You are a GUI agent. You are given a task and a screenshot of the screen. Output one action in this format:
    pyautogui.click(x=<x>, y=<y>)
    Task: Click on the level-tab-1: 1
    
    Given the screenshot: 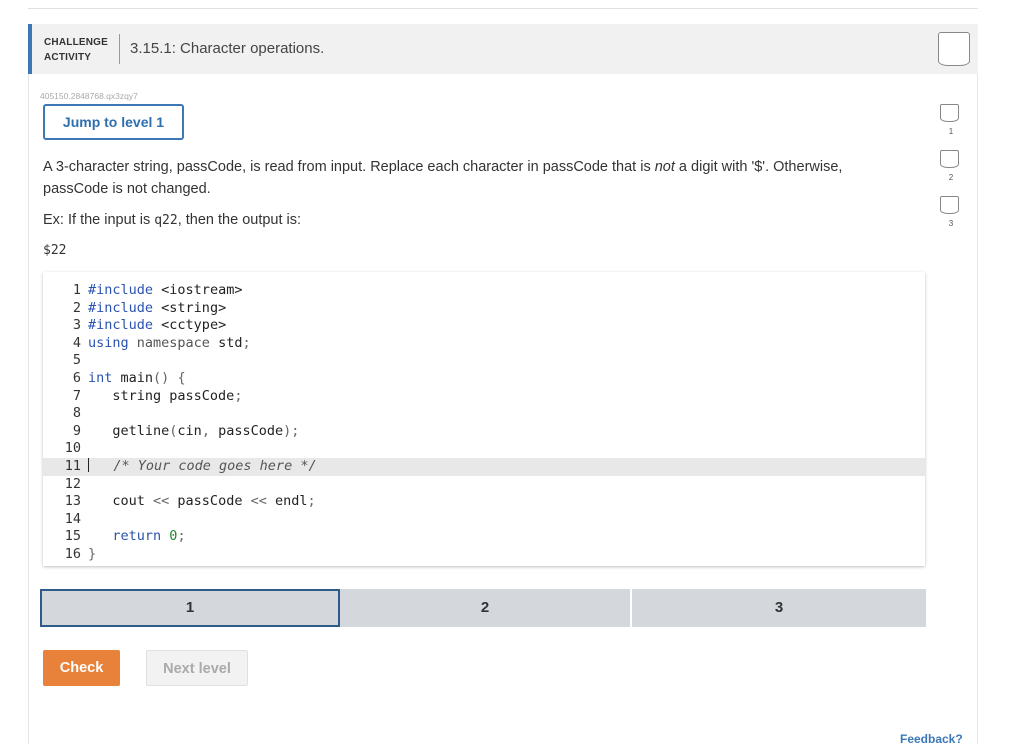 What is the action you would take?
    pyautogui.click(x=190, y=608)
    